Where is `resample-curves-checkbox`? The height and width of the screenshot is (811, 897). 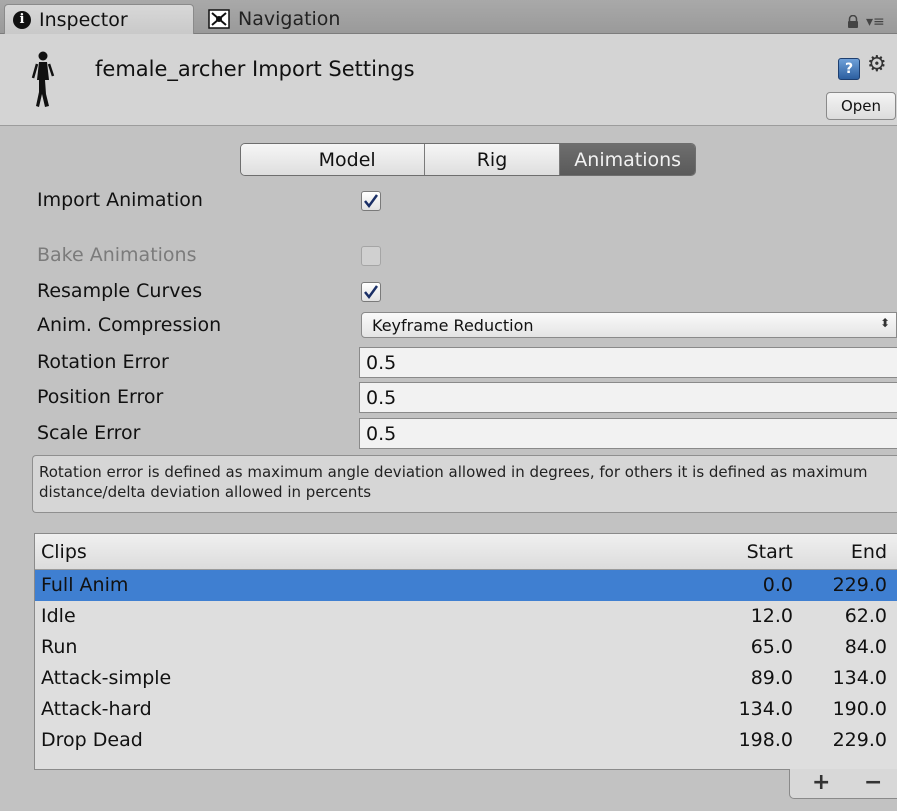 resample-curves-checkbox is located at coordinates (371, 292).